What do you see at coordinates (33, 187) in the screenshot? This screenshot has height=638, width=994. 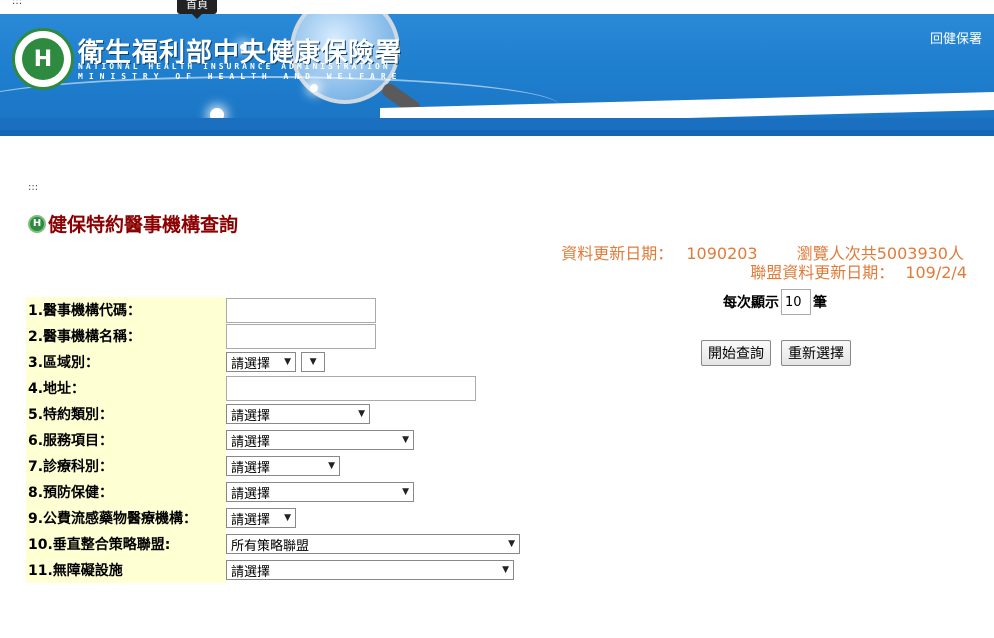 I see `content-anchor-dots: :::` at bounding box center [33, 187].